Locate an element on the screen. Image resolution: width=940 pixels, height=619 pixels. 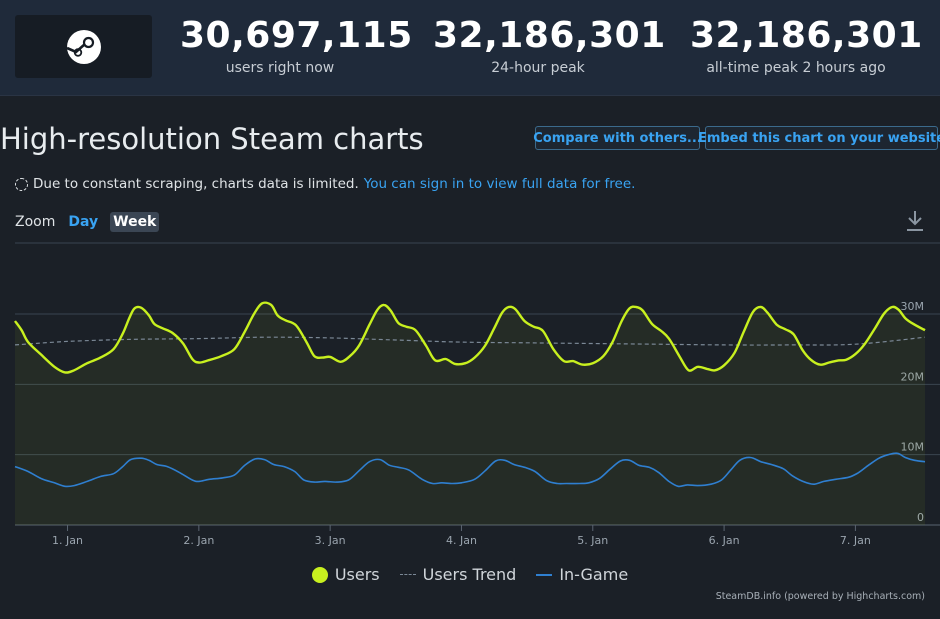
legend-item-users: Users is located at coordinates (345, 574).